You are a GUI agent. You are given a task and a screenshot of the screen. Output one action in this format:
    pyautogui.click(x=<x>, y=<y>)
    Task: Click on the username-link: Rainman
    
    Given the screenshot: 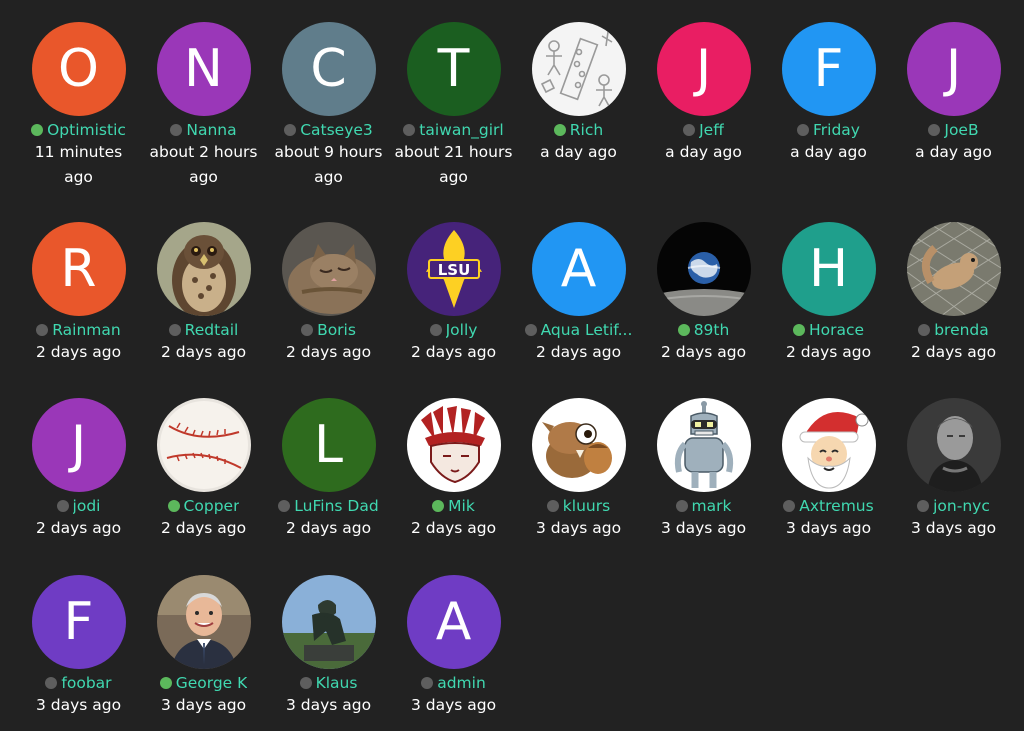 What is the action you would take?
    pyautogui.click(x=86, y=330)
    